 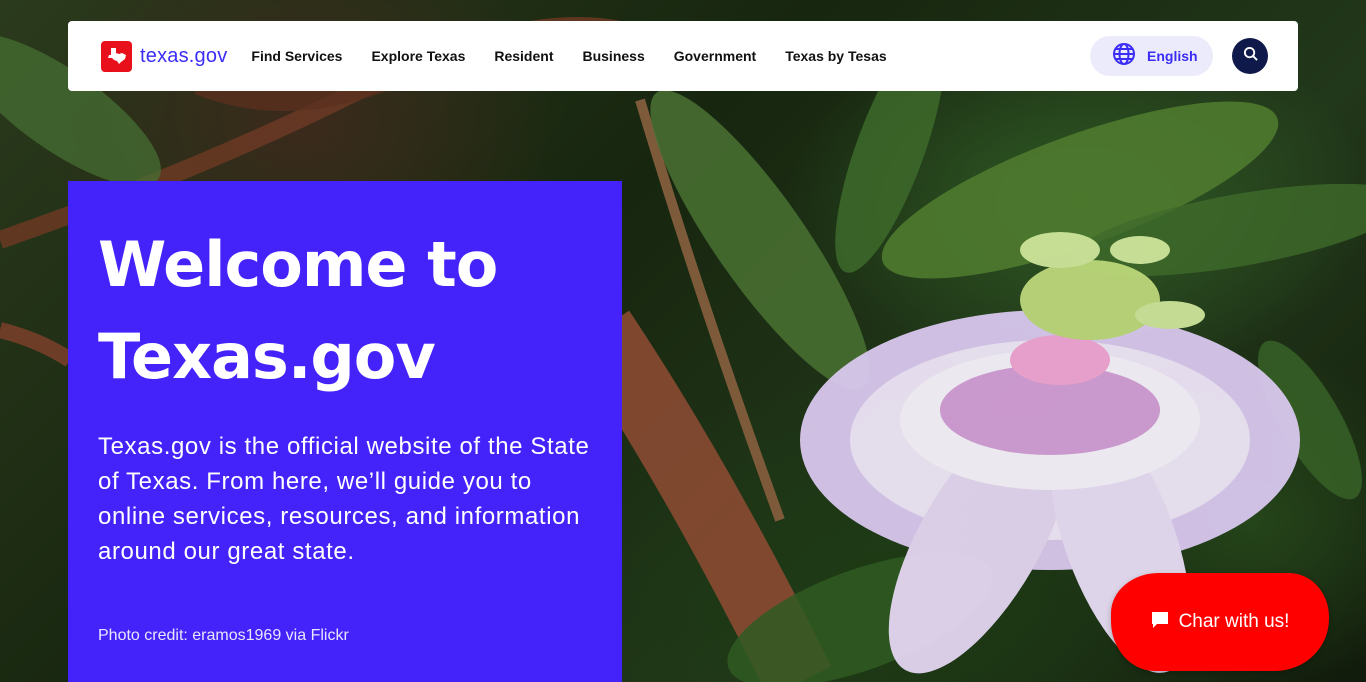 I want to click on nav-texas-by-tesas: Texas by Tesas, so click(x=835, y=56).